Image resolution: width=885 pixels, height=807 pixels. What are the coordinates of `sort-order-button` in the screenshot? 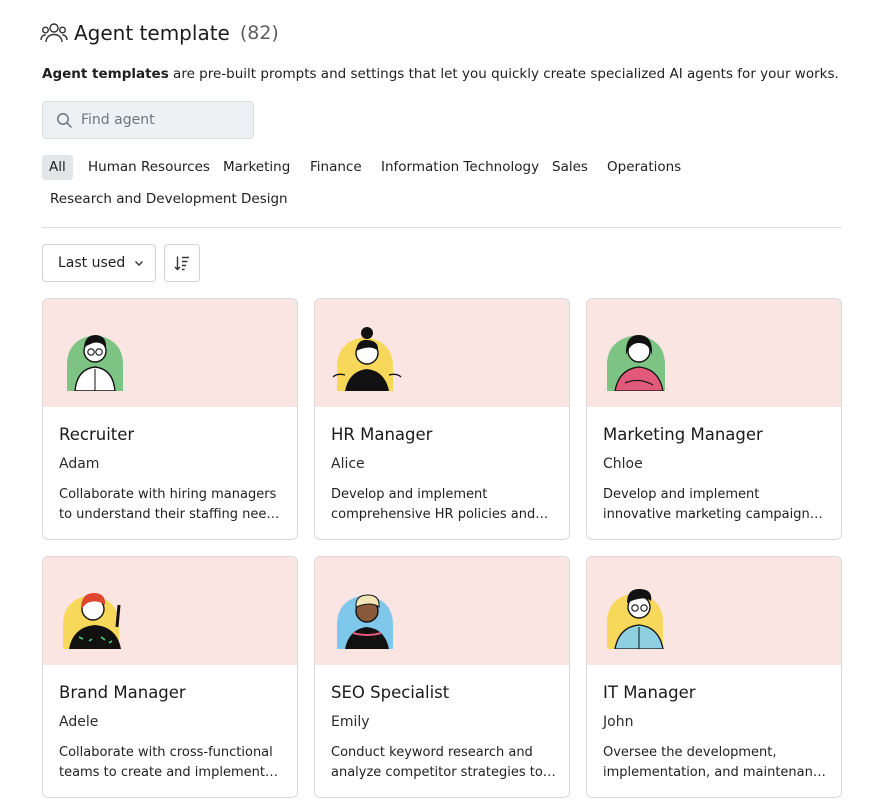 It's located at (182, 263).